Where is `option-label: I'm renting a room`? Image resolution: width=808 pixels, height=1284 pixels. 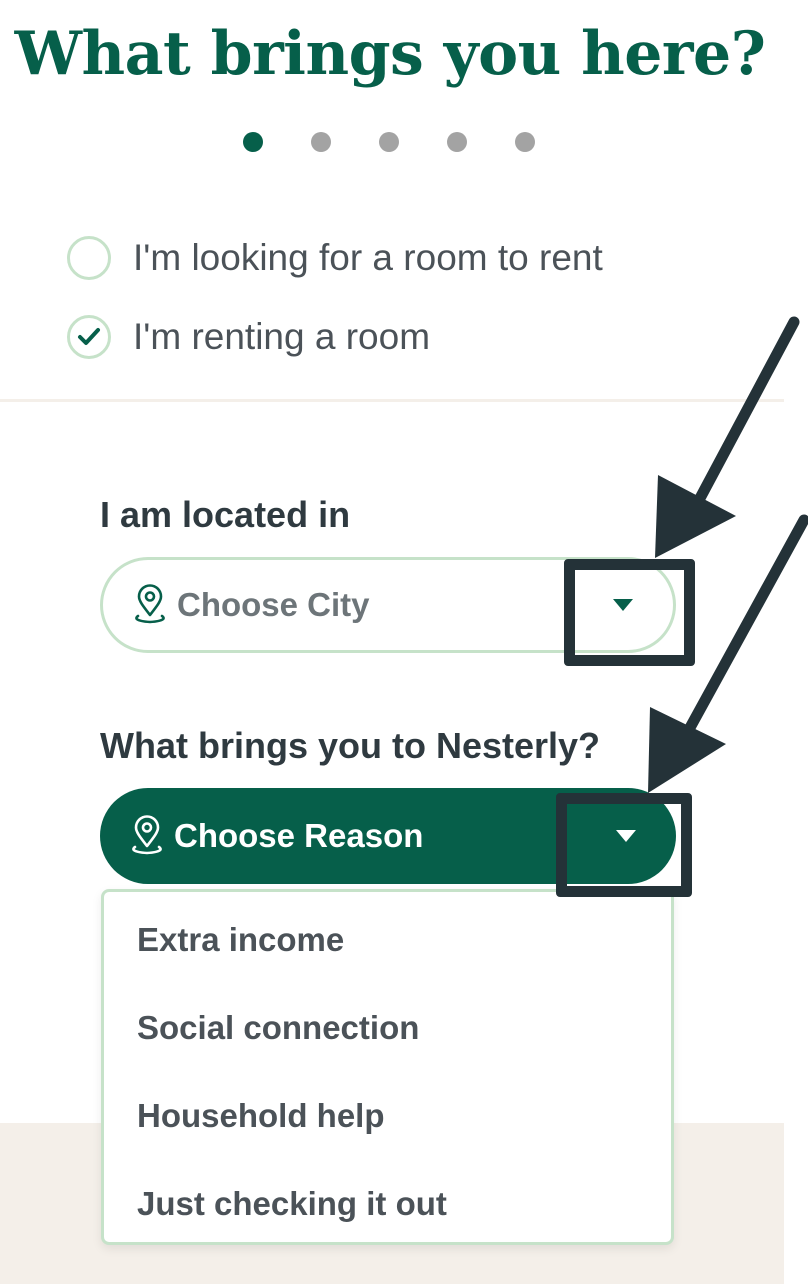
option-label: I'm renting a room is located at coordinates (282, 336).